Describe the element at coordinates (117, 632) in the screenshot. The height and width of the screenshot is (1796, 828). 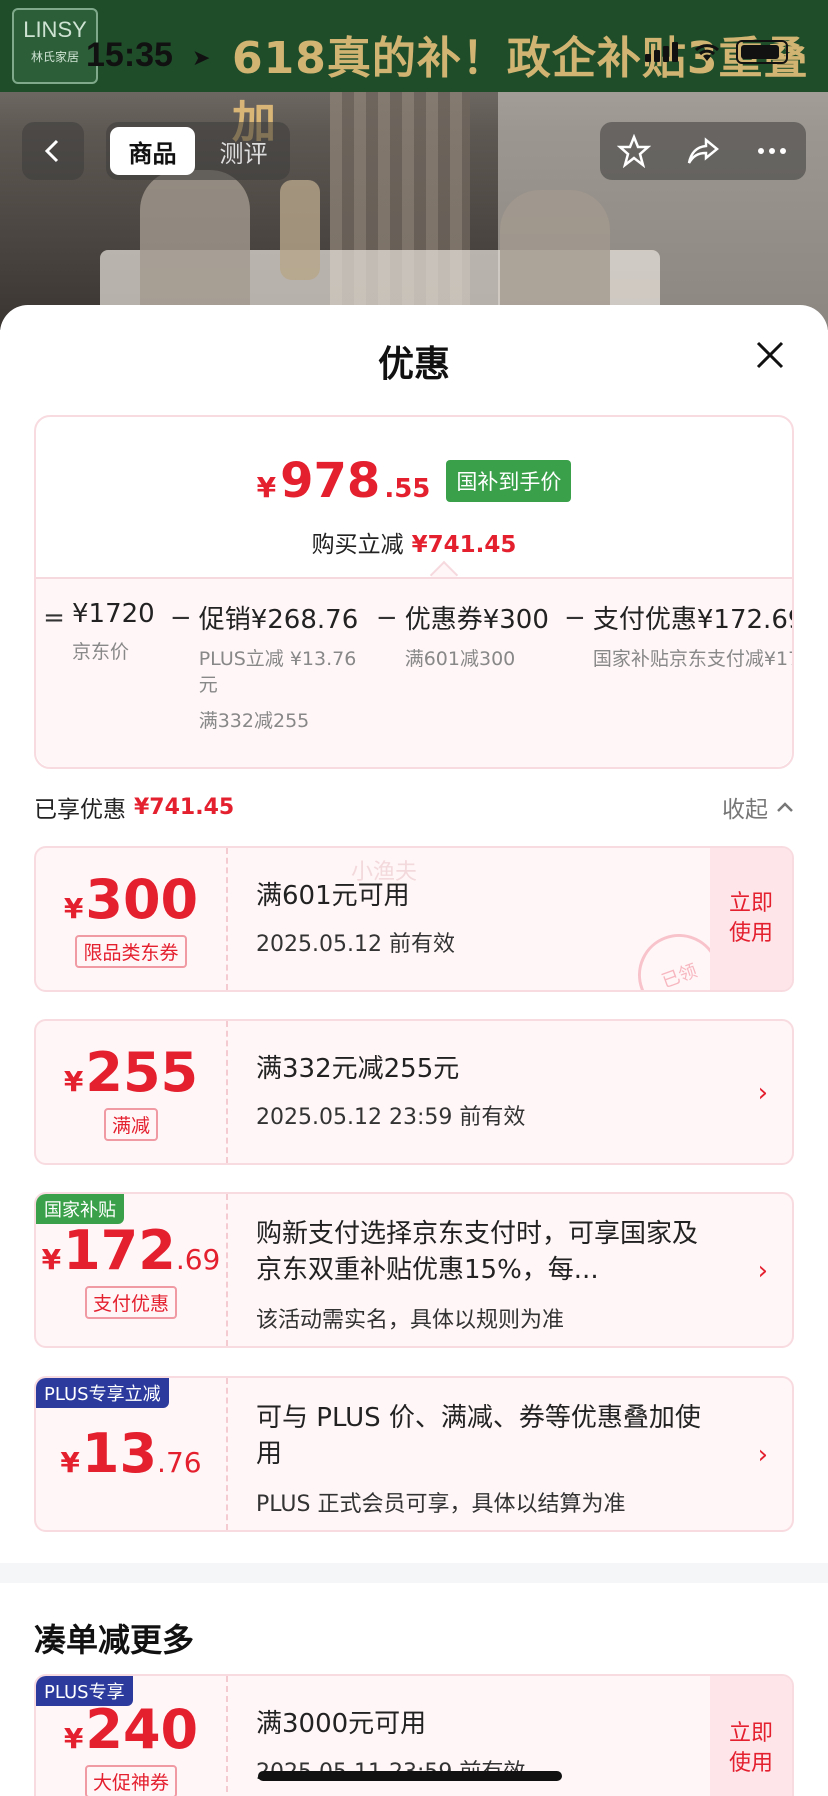
I see `formula-item: ¥1720 京东价` at that location.